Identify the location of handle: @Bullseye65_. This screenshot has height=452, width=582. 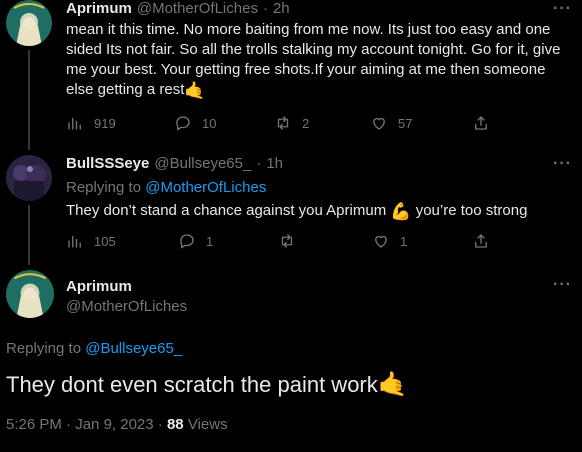
(202, 163).